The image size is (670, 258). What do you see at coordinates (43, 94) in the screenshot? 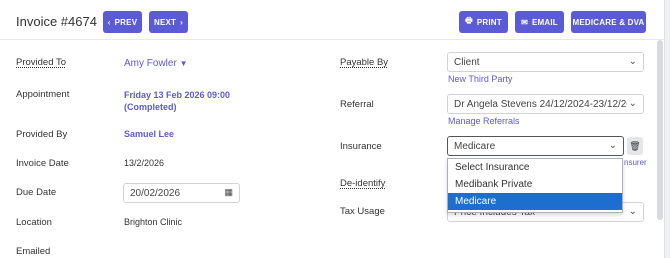
I see `appointment-label: Appointment` at bounding box center [43, 94].